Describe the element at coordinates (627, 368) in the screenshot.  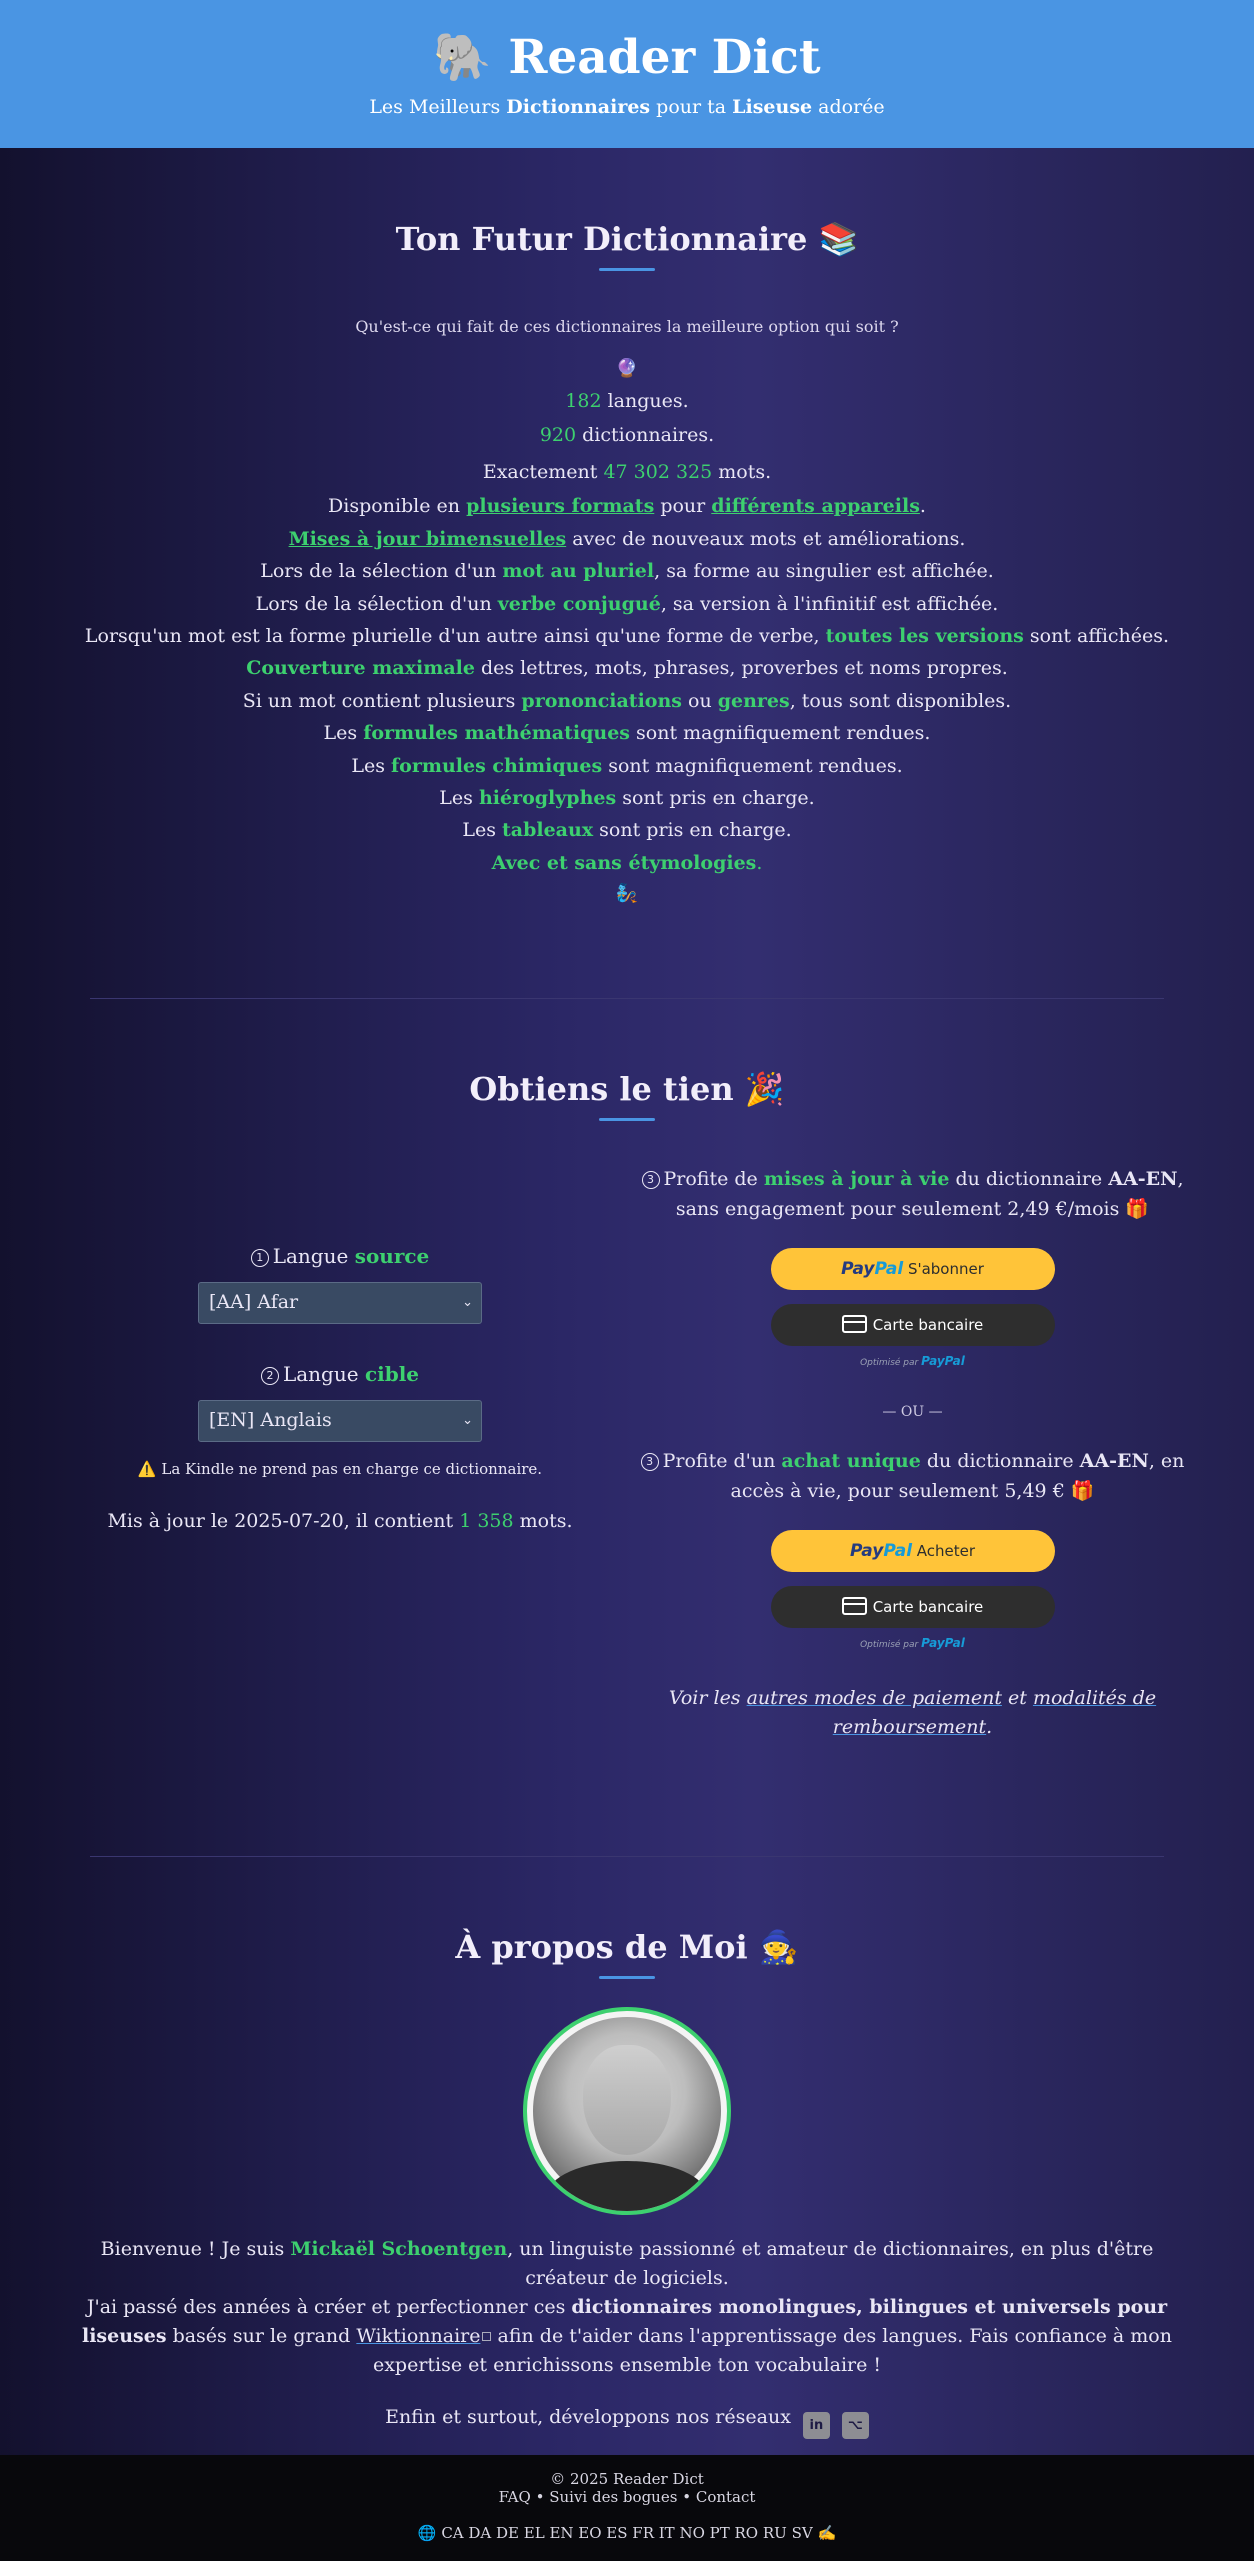
I see `crystal-ball-icon: 🔮` at that location.